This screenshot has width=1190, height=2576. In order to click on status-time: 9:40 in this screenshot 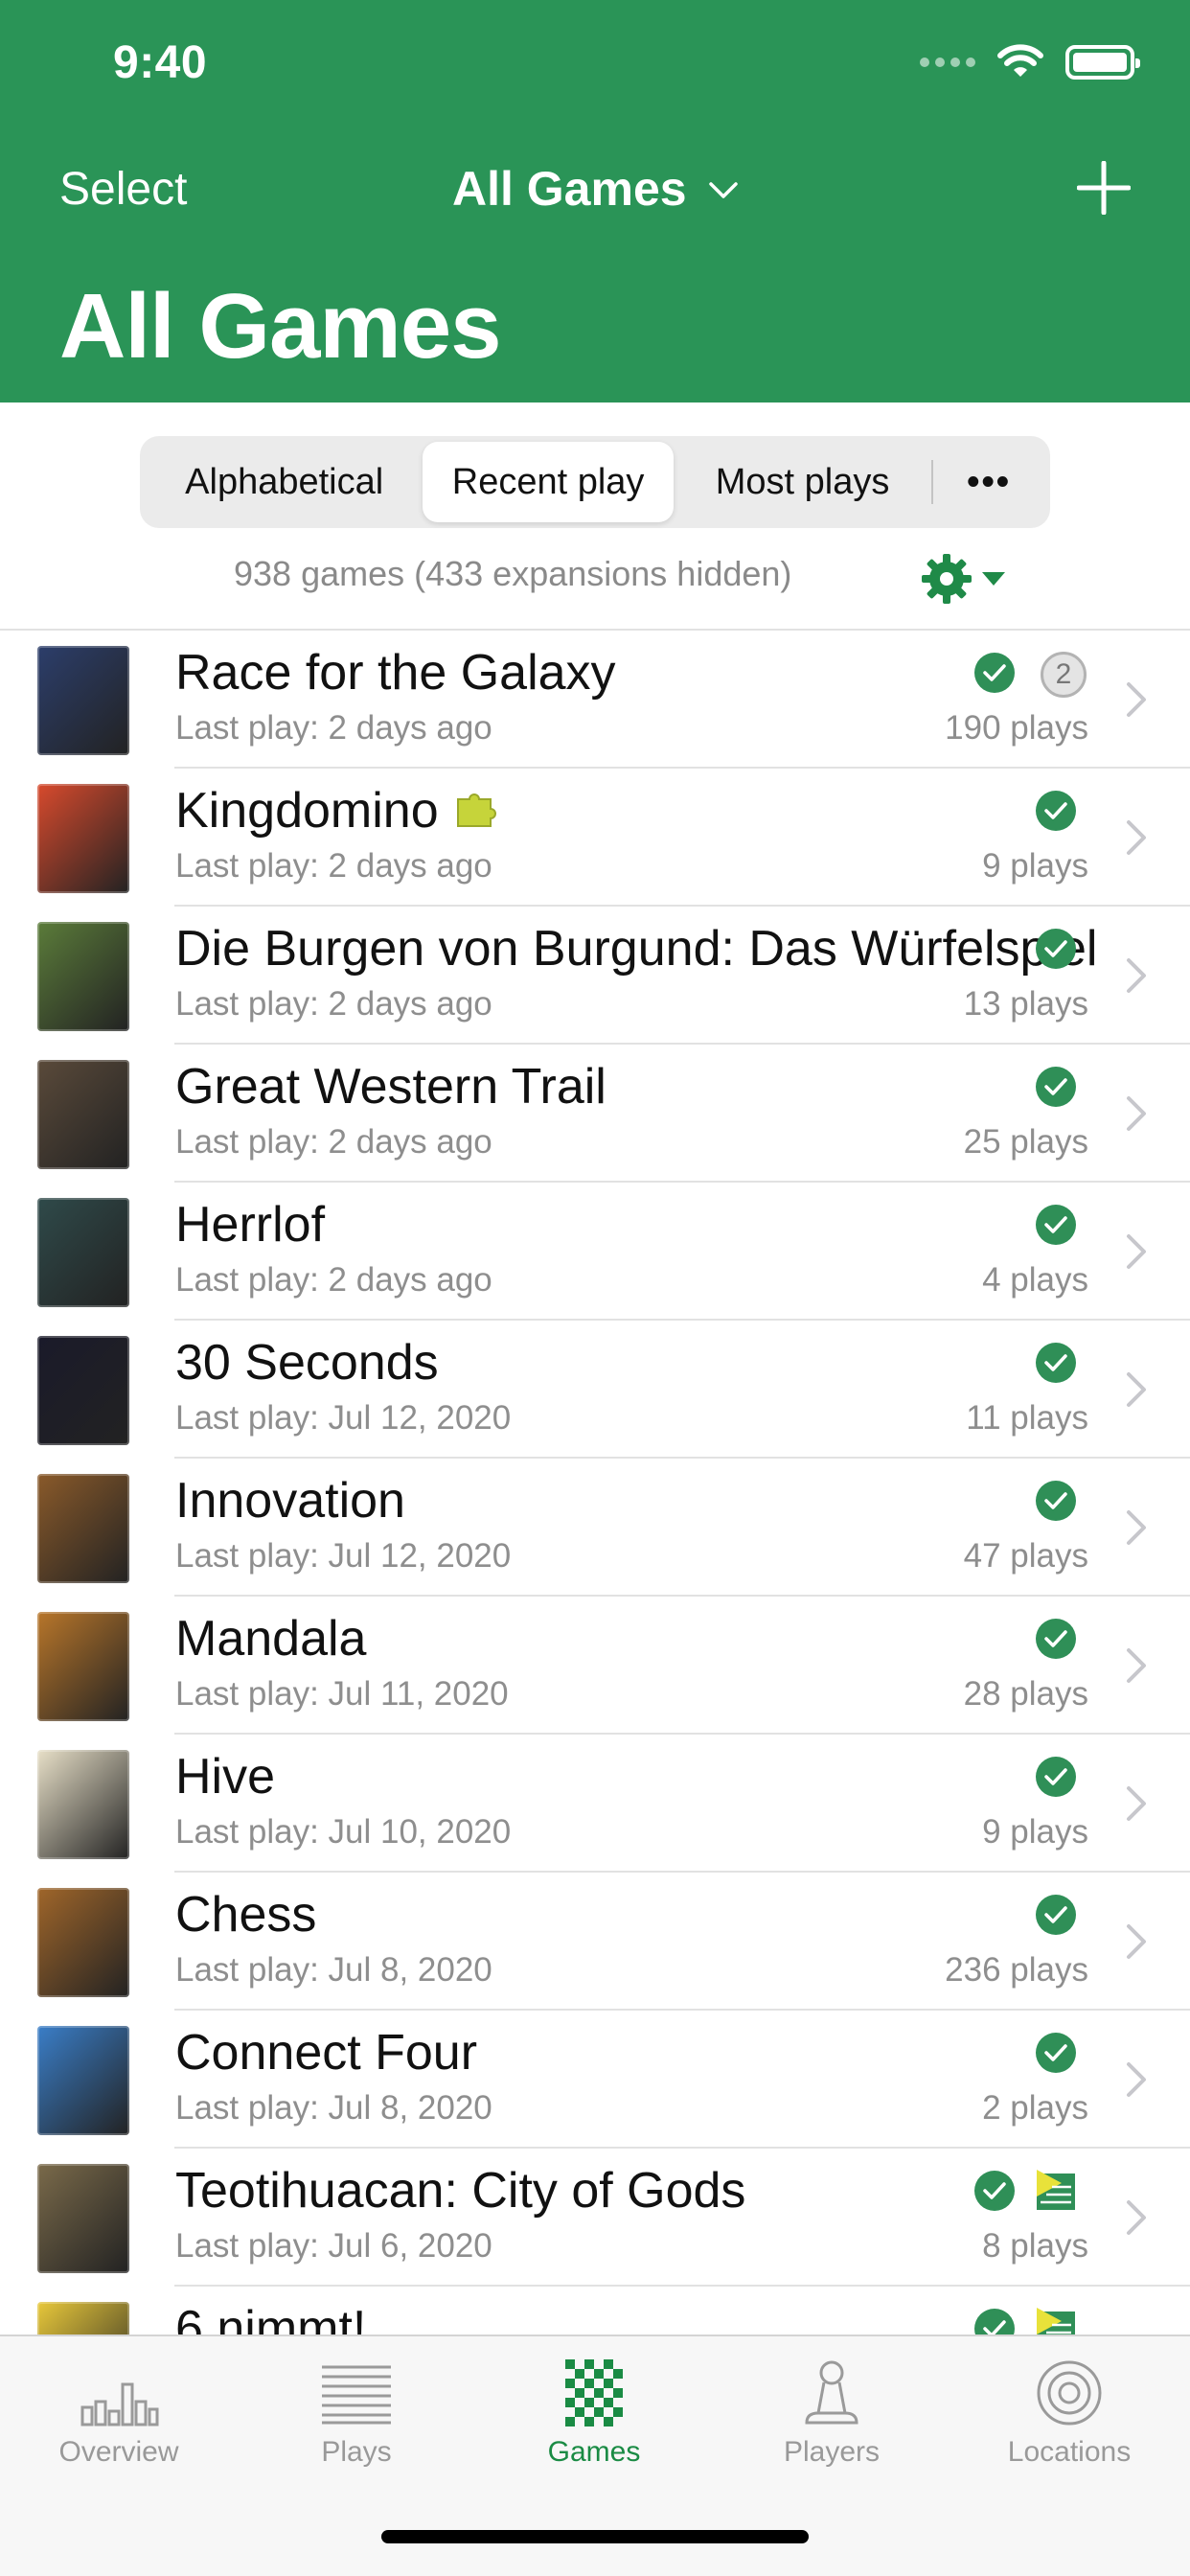, I will do `click(160, 63)`.